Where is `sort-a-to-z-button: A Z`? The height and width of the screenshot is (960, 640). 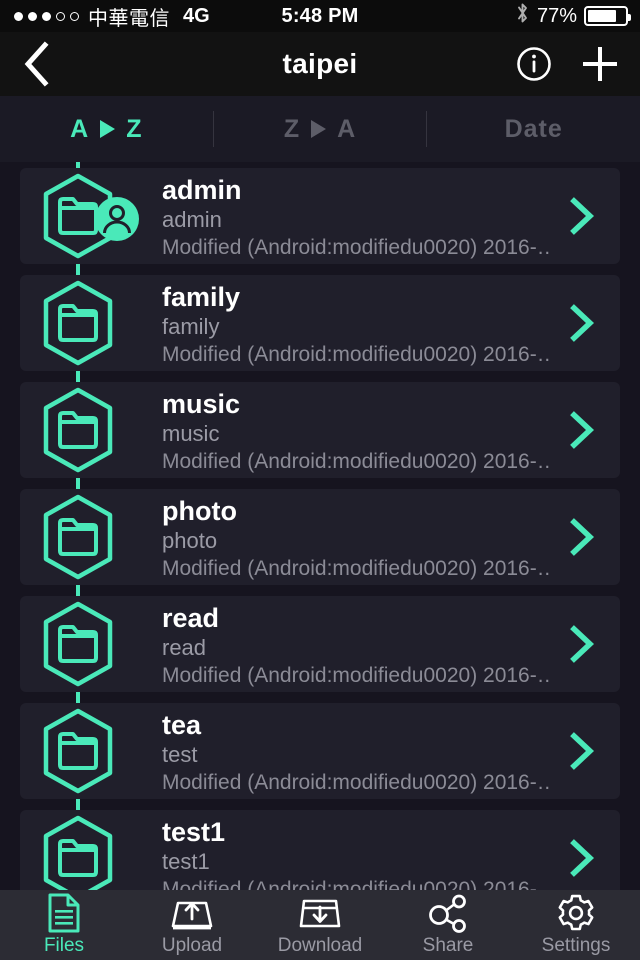 sort-a-to-z-button: A Z is located at coordinates (106, 129).